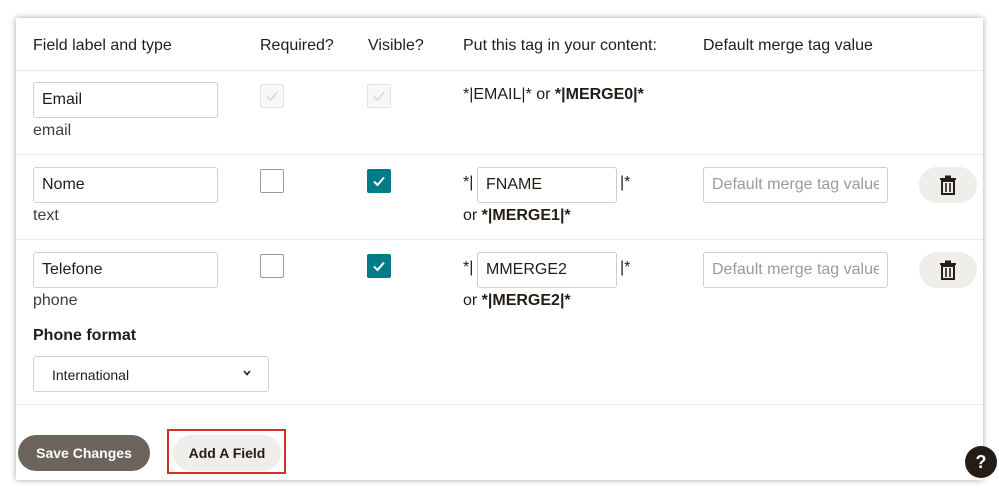 The height and width of the screenshot is (500, 999). I want to click on merge-tag-code: *|MERGE2|*, so click(526, 300).